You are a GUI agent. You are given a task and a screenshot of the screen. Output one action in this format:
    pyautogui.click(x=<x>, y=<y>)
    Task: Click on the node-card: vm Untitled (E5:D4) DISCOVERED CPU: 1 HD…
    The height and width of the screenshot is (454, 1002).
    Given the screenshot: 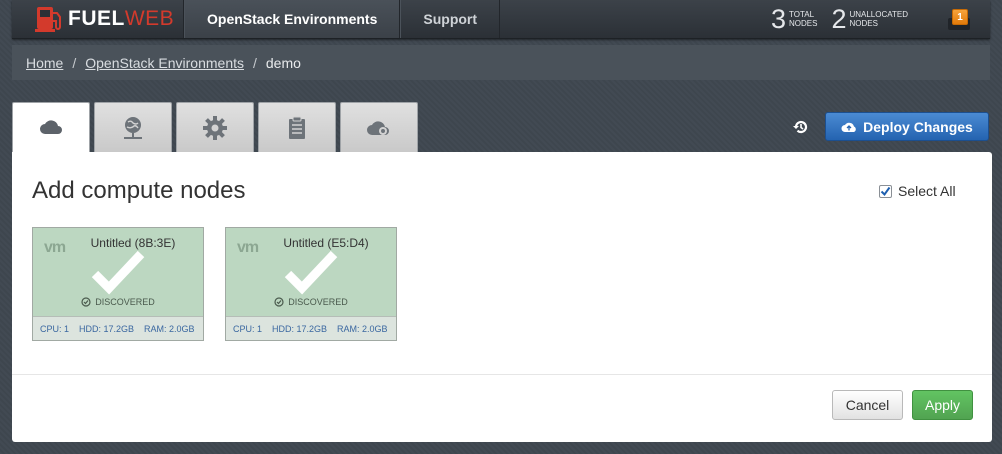 What is the action you would take?
    pyautogui.click(x=311, y=284)
    